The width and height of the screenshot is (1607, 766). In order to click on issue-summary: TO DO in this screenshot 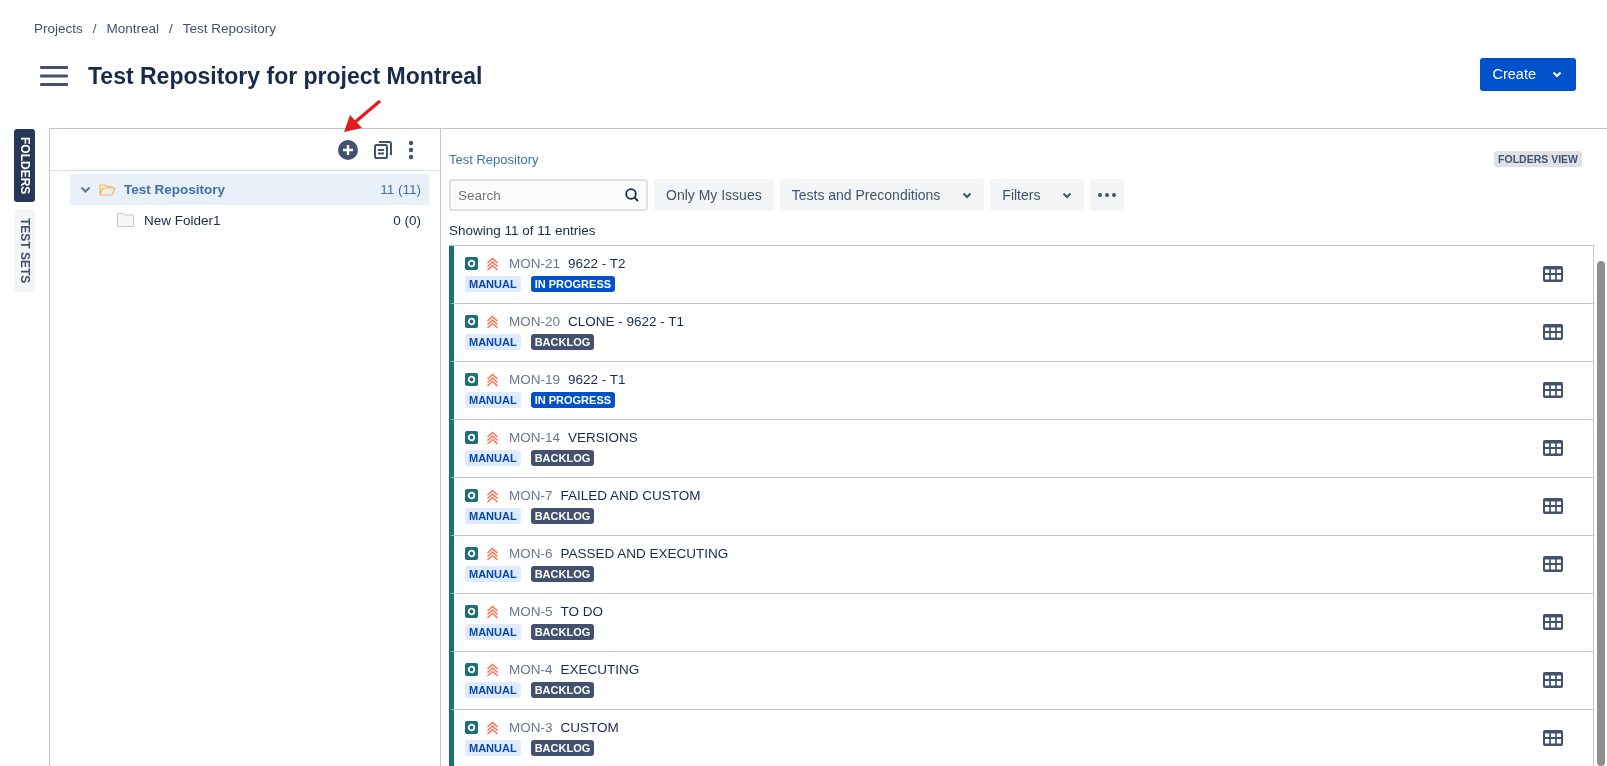, I will do `click(581, 611)`.